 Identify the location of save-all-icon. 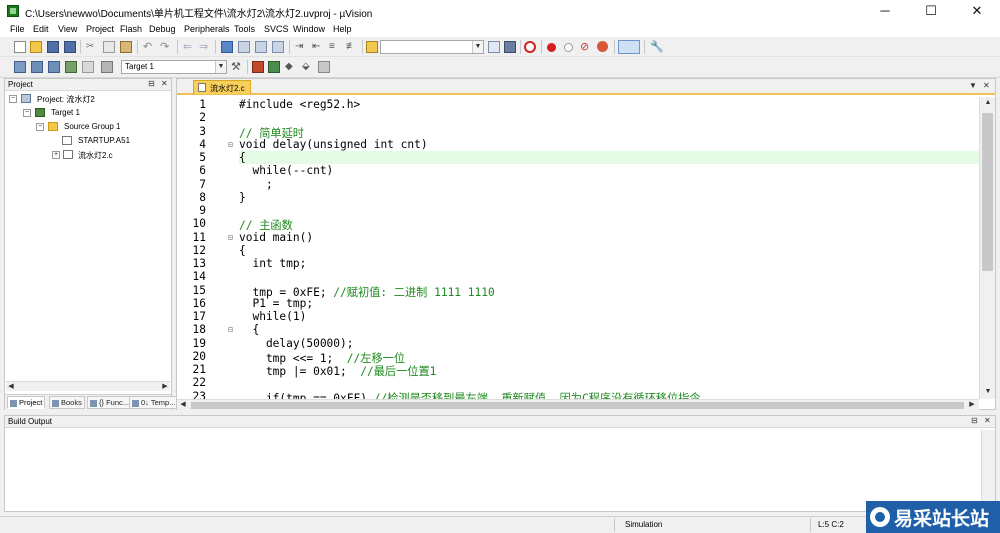
(70, 47).